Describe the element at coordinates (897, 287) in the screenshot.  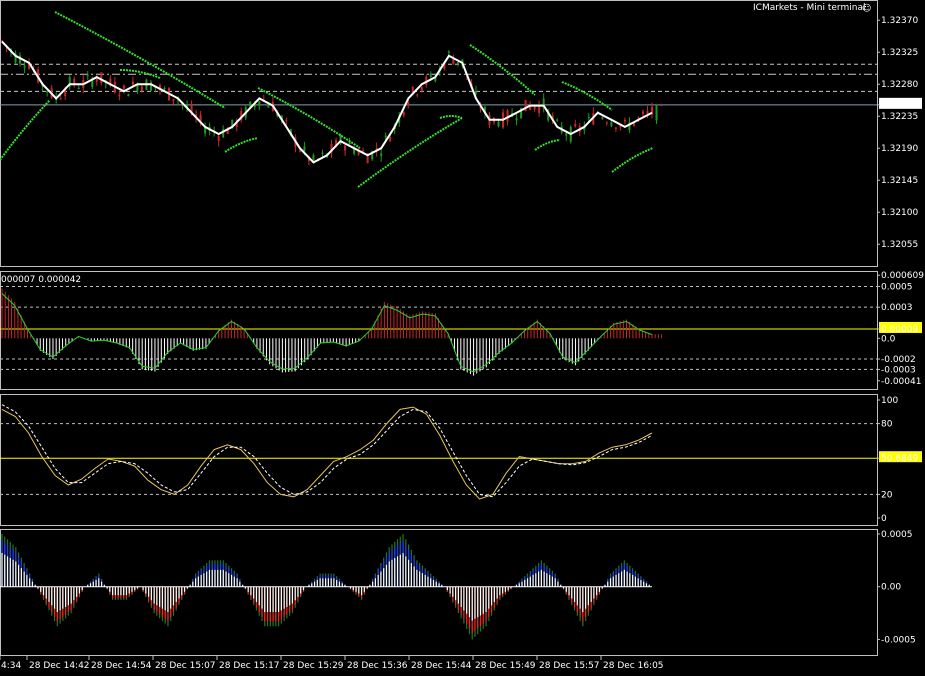
I see `macd-tick-label: 0.0005` at that location.